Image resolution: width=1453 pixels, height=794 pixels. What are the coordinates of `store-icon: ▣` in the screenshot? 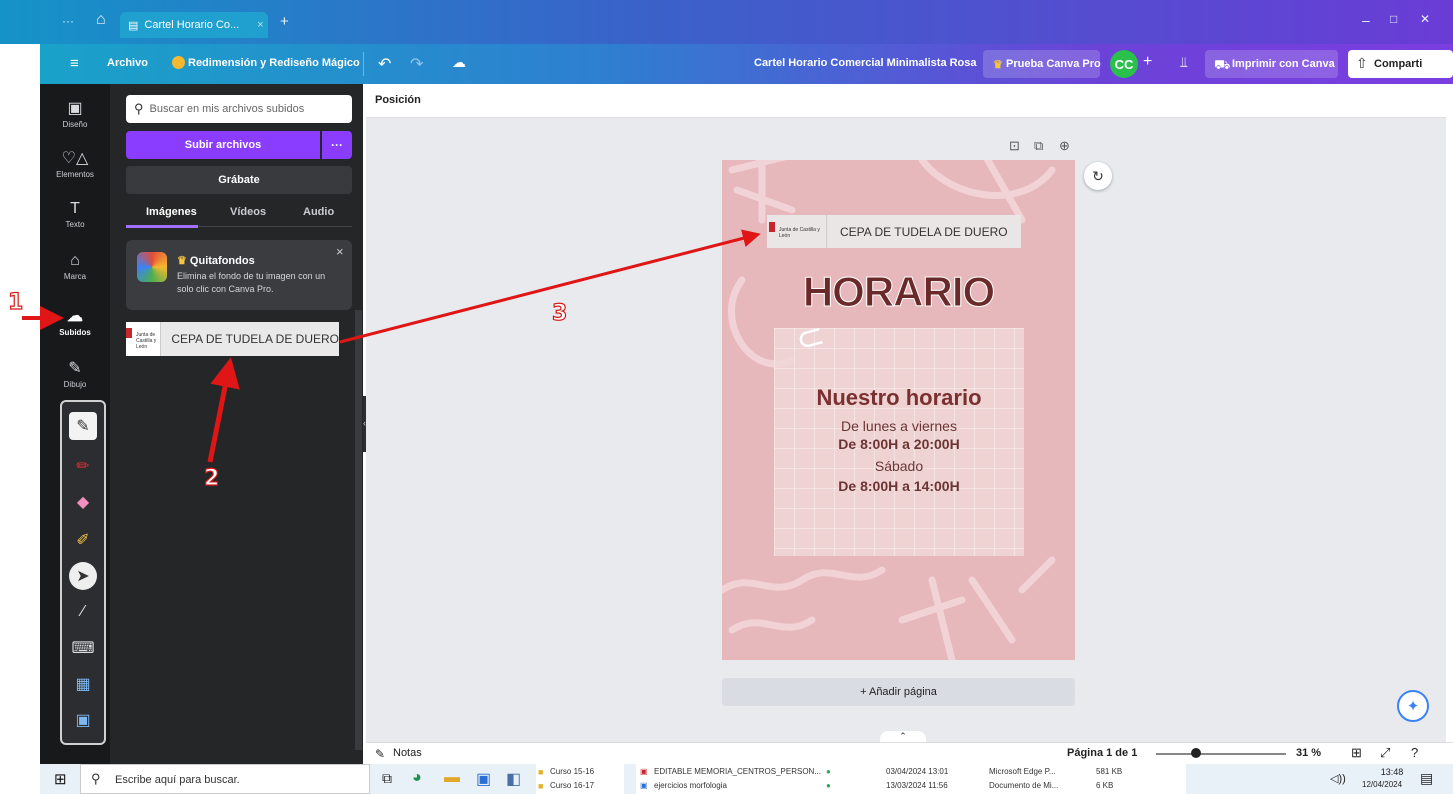 It's located at (483, 779).